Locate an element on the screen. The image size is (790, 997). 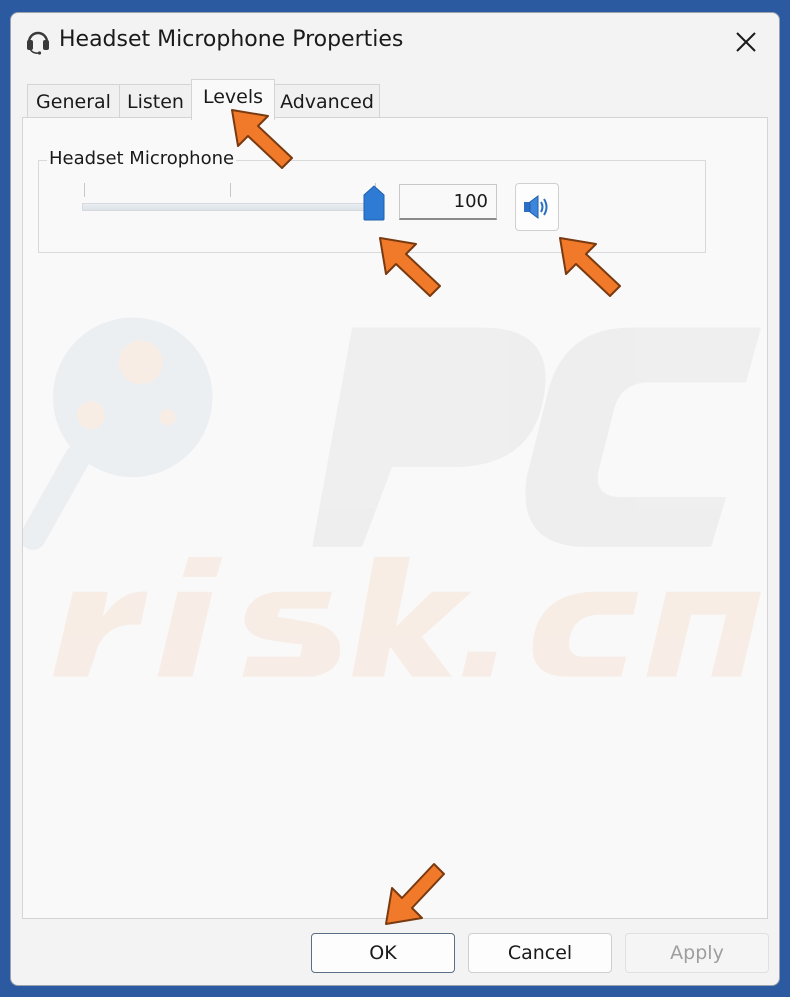
tab-general: General is located at coordinates (73, 101).